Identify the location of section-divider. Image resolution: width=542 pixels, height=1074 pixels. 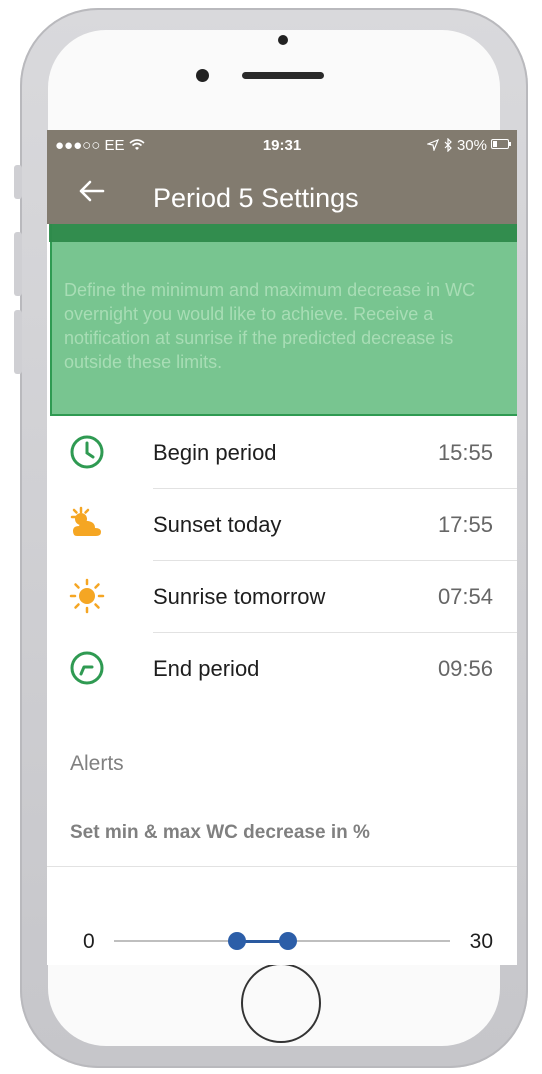
(282, 866).